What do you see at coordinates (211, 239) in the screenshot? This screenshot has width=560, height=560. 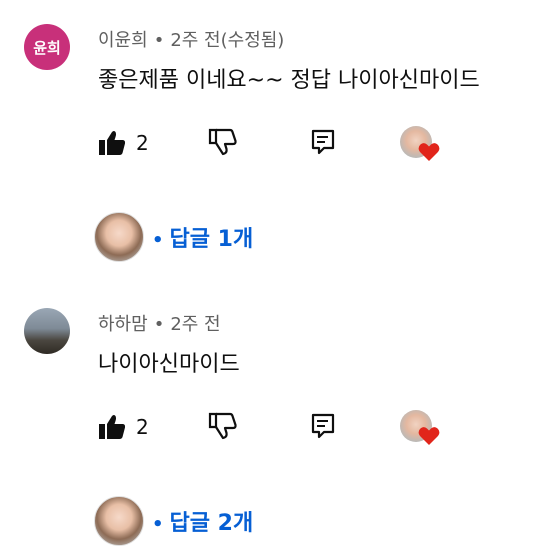 I see `replies-count: 답글 1개` at bounding box center [211, 239].